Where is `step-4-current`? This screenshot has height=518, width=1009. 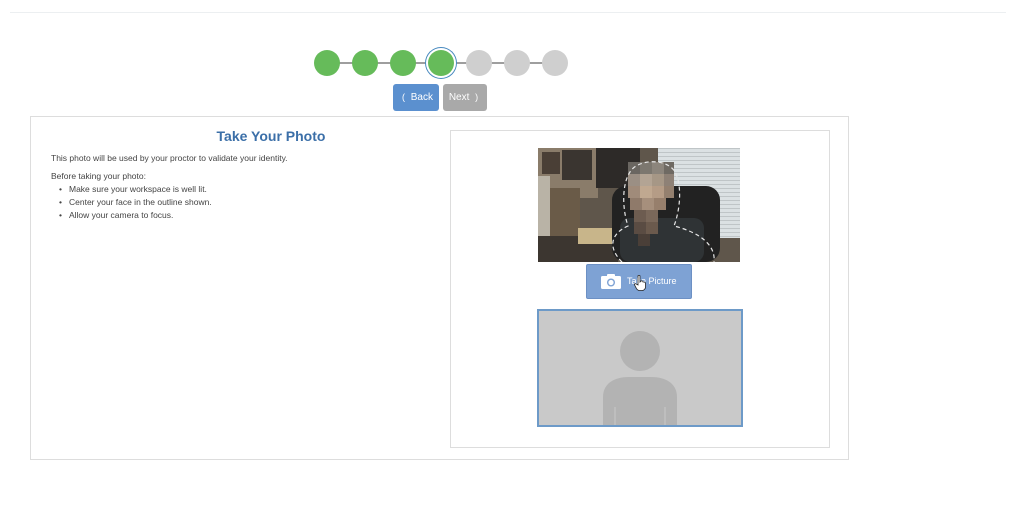
step-4-current is located at coordinates (441, 63).